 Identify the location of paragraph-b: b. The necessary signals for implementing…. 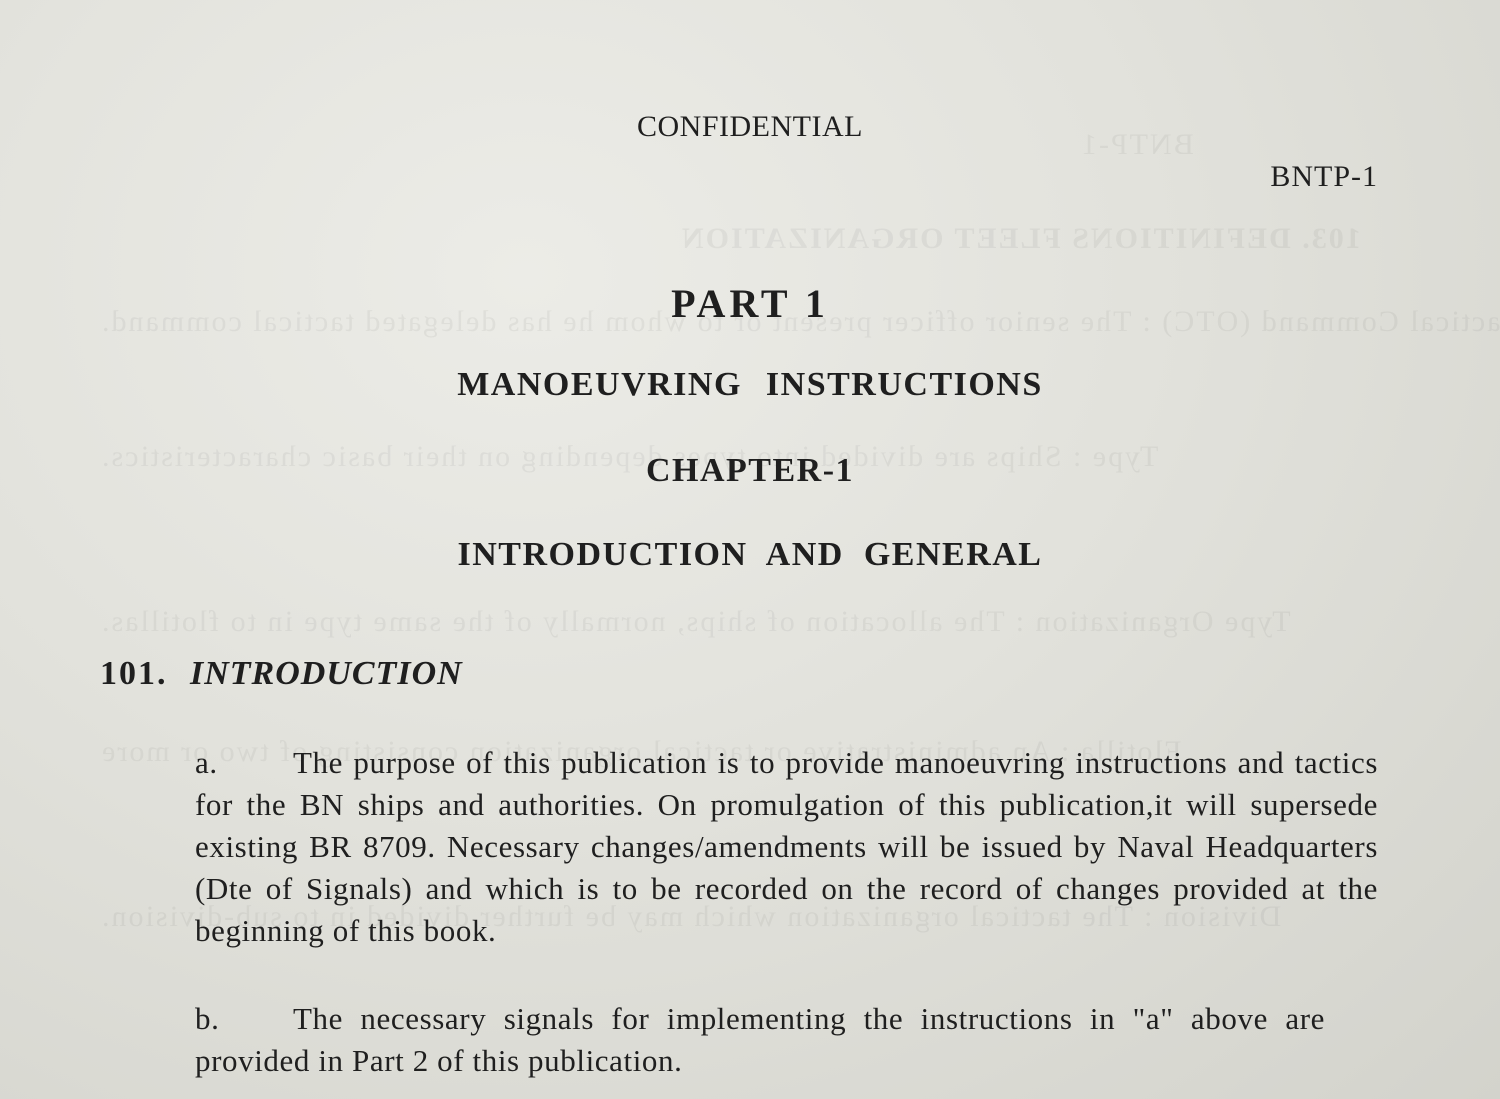
(760, 1040).